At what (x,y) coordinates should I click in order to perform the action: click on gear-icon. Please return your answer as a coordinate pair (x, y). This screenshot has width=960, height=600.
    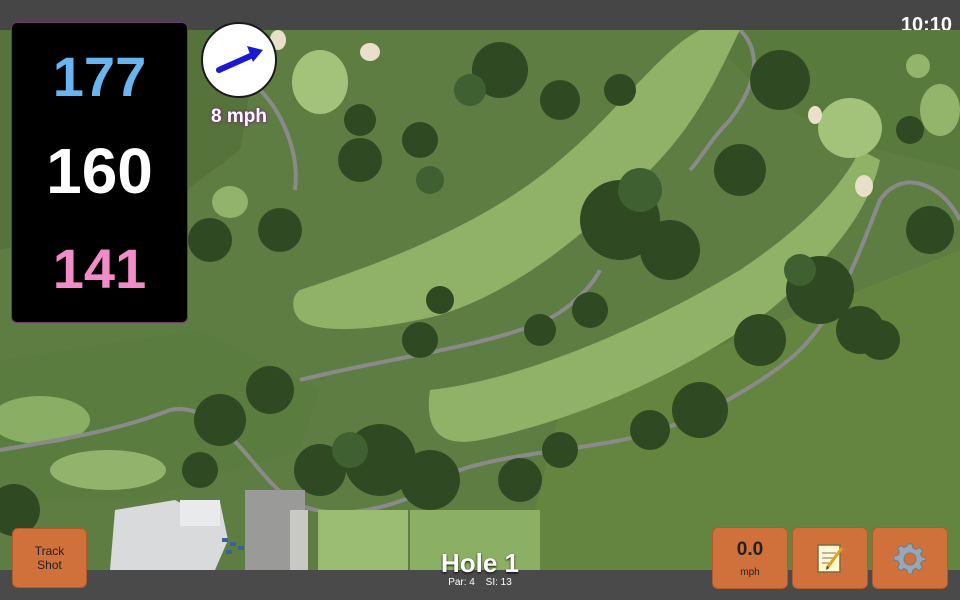
    Looking at the image, I should click on (910, 558).